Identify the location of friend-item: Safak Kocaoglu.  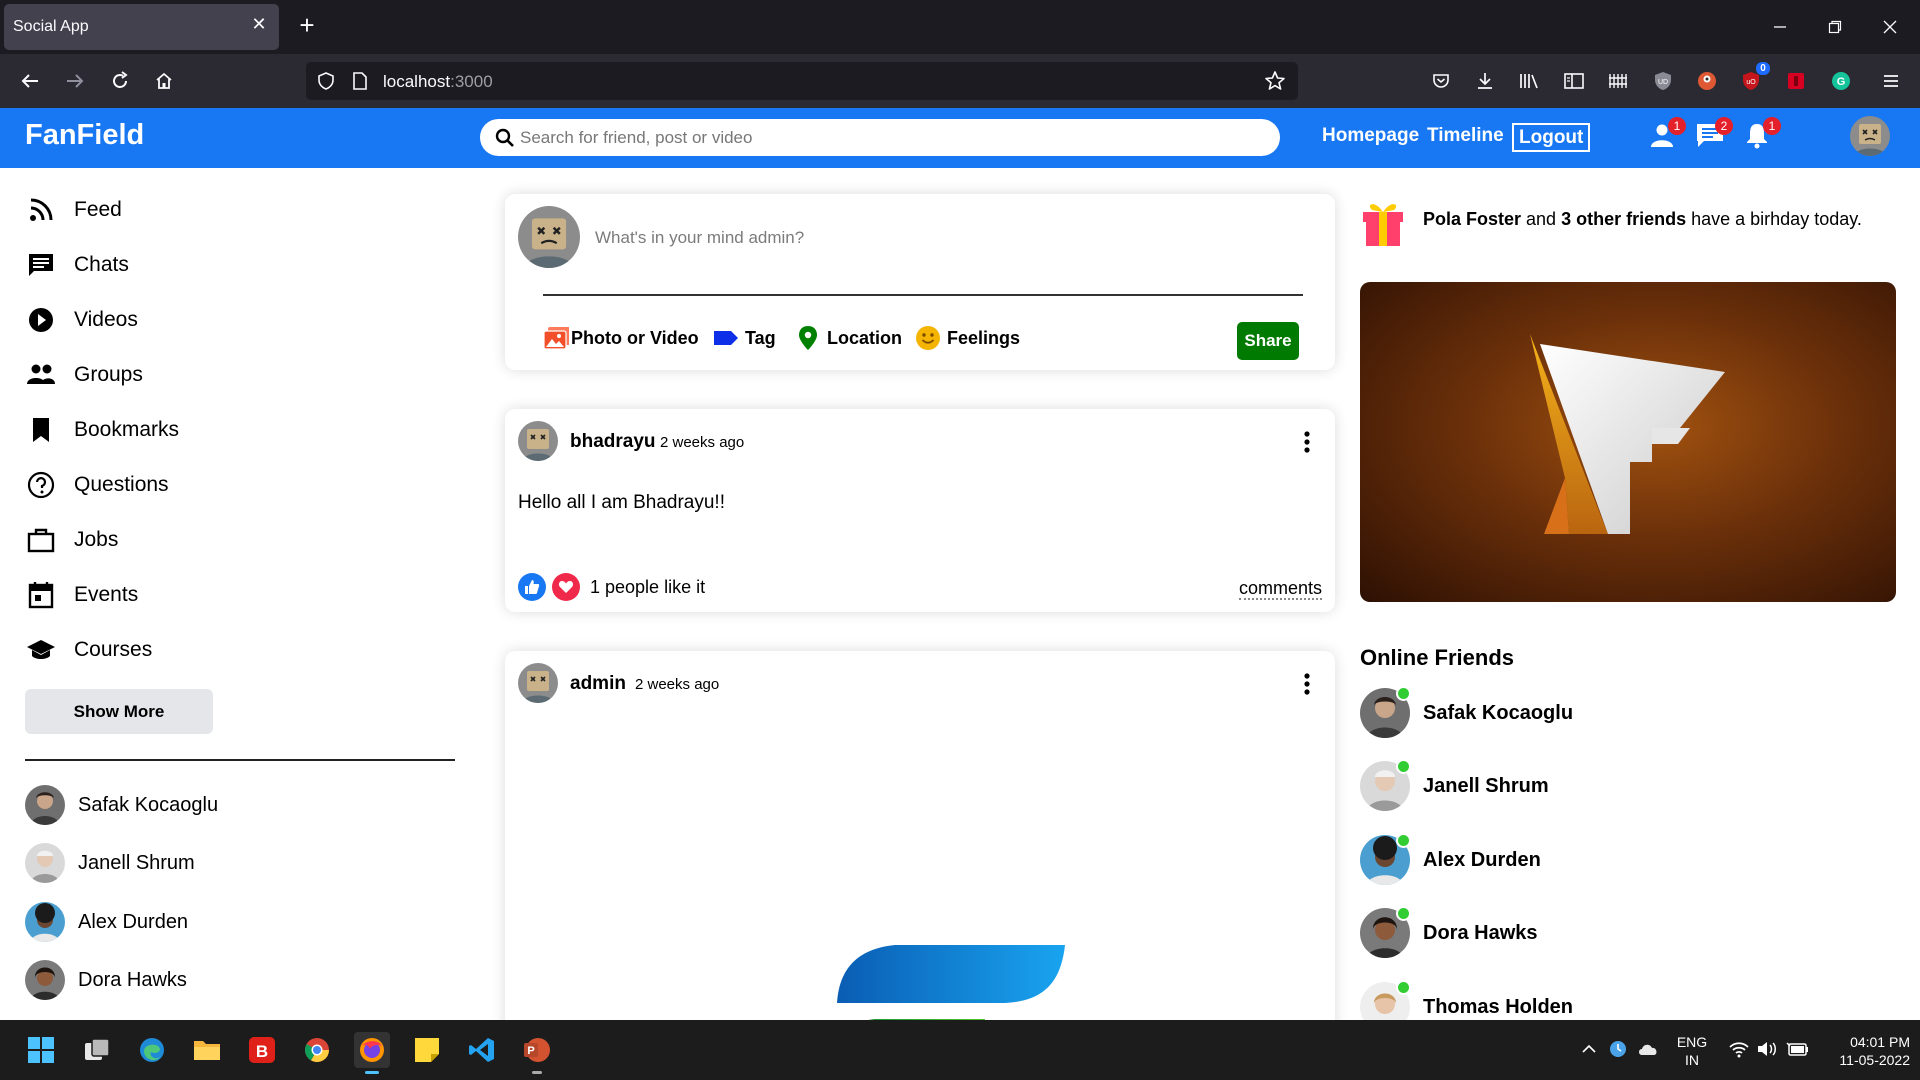
(121, 805).